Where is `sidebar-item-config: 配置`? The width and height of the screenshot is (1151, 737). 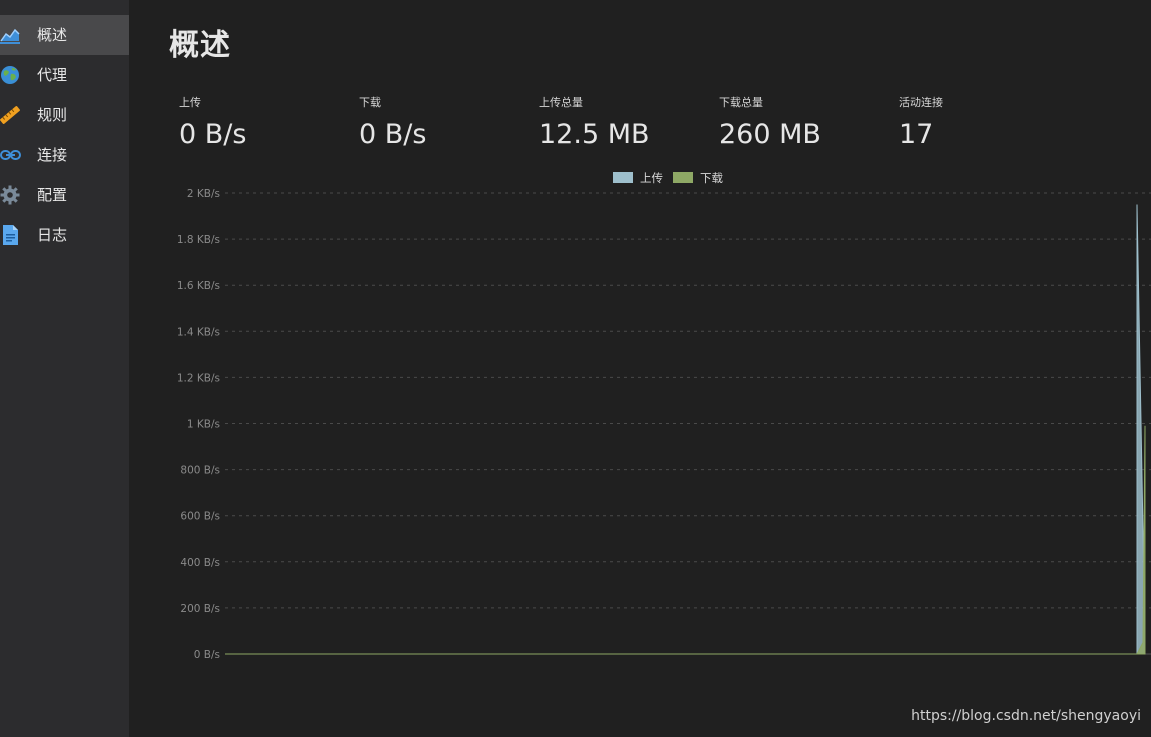
sidebar-item-config: 配置 is located at coordinates (64, 195).